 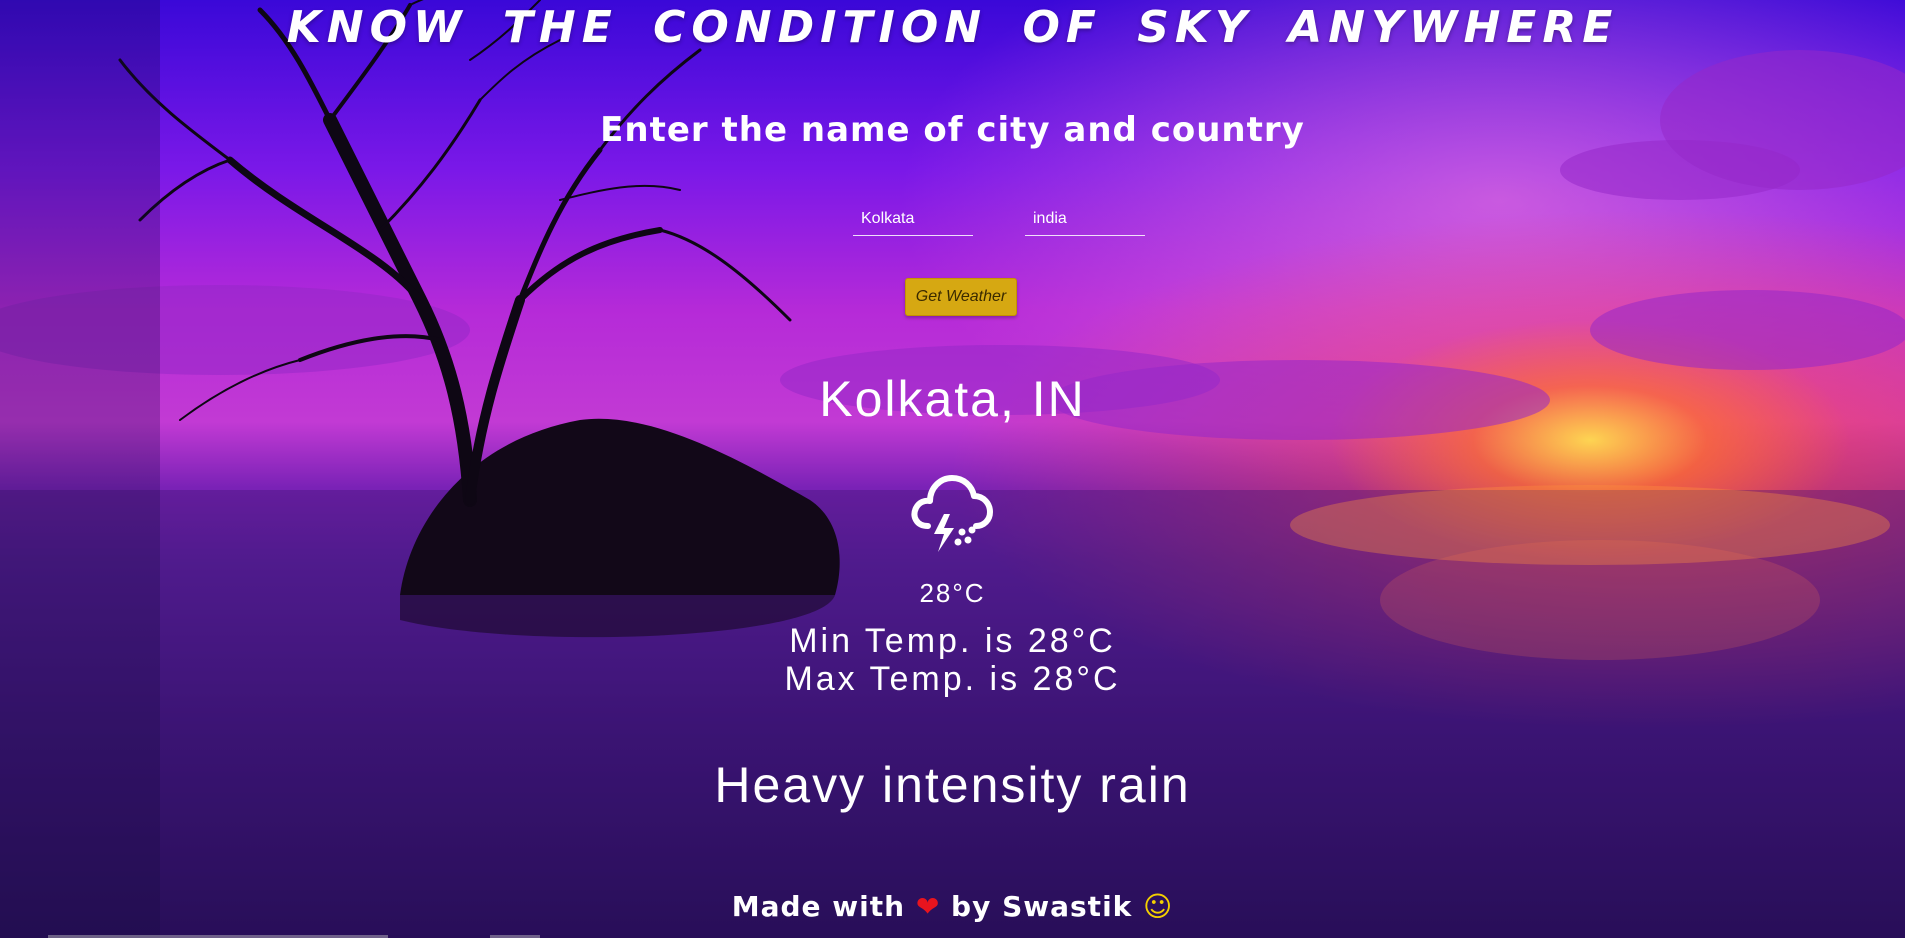 What do you see at coordinates (952, 593) in the screenshot?
I see `current-temperature: 28°C` at bounding box center [952, 593].